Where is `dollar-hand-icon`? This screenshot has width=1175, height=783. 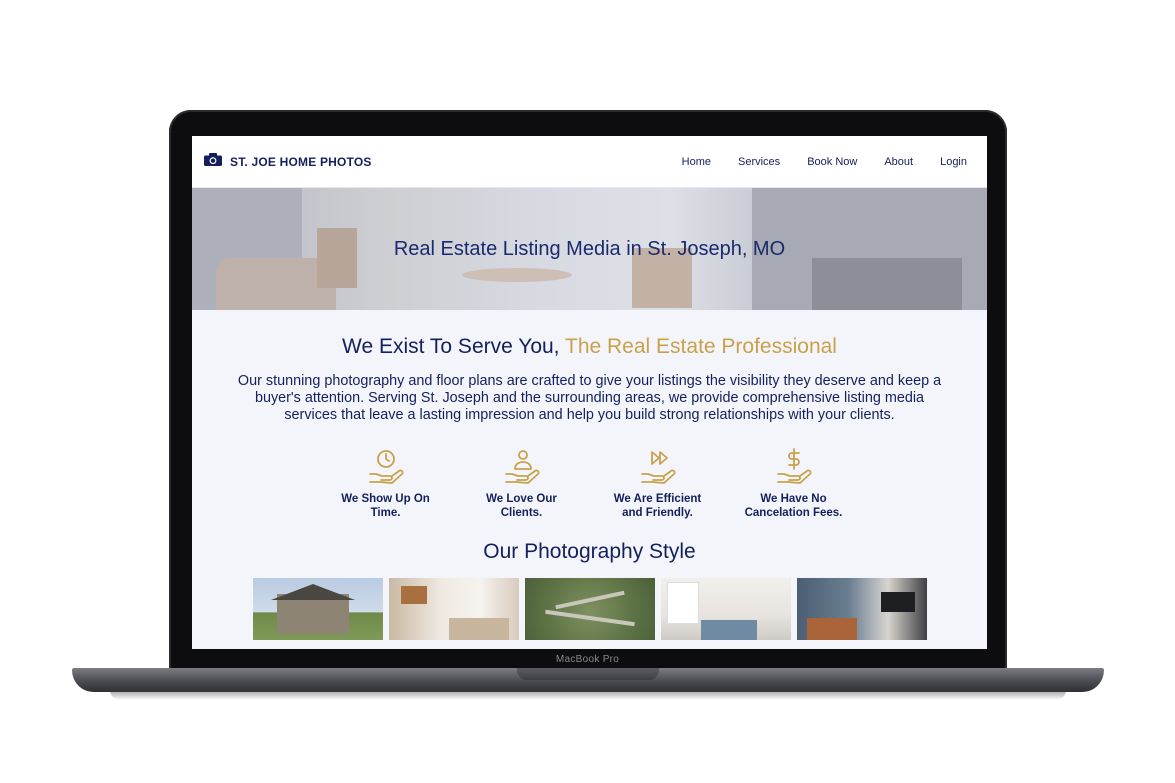 dollar-hand-icon is located at coordinates (794, 468).